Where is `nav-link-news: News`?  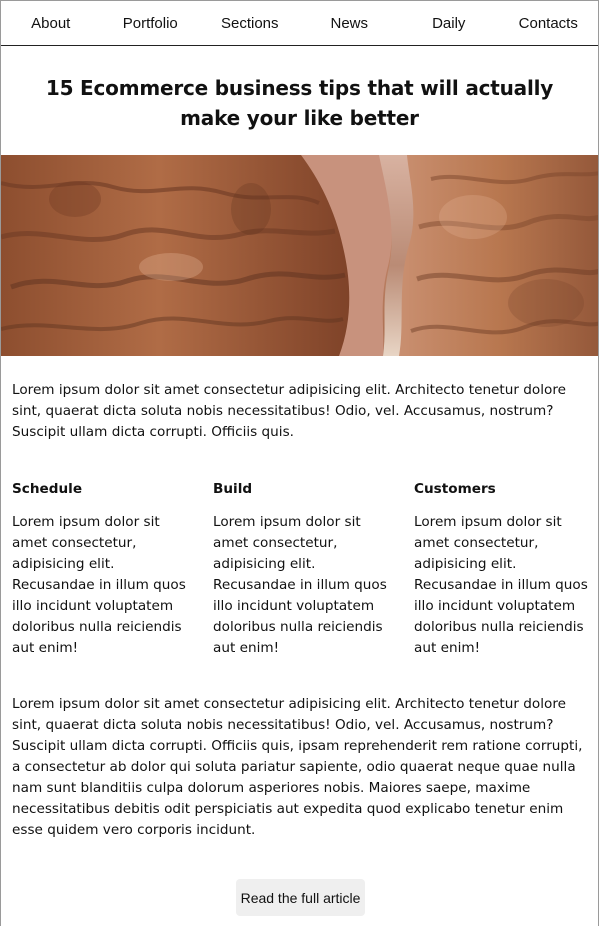 nav-link-news: News is located at coordinates (350, 23).